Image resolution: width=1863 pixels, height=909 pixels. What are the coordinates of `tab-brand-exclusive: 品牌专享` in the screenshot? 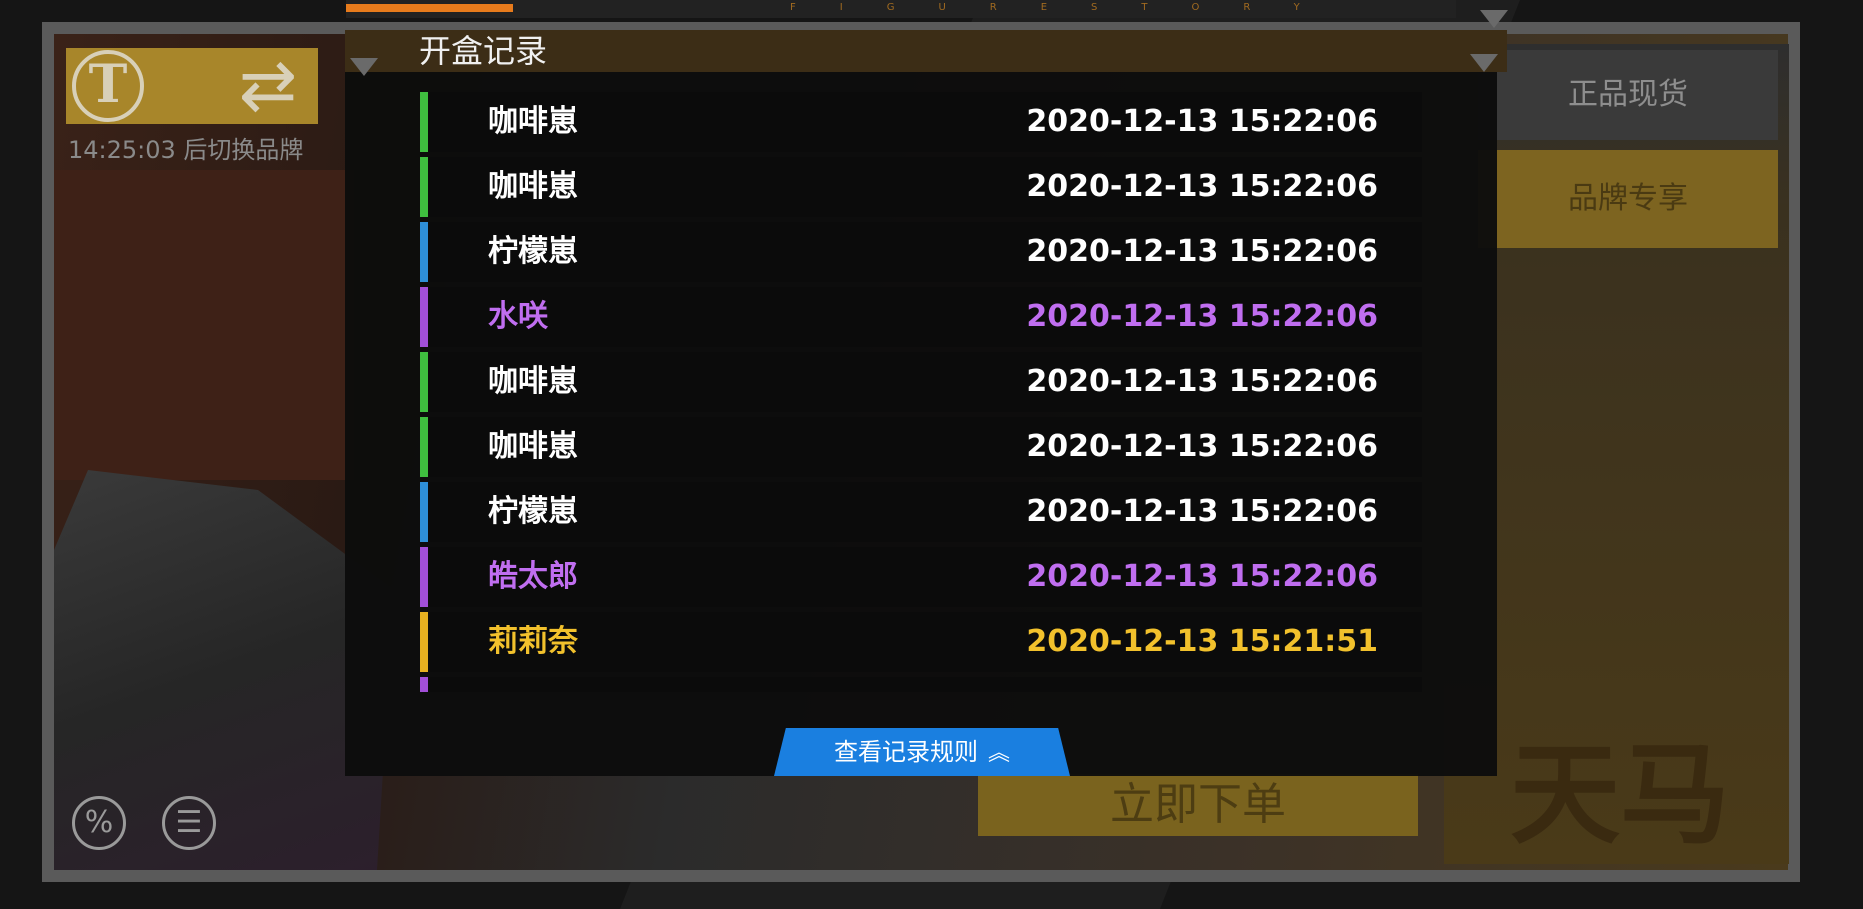 It's located at (1628, 199).